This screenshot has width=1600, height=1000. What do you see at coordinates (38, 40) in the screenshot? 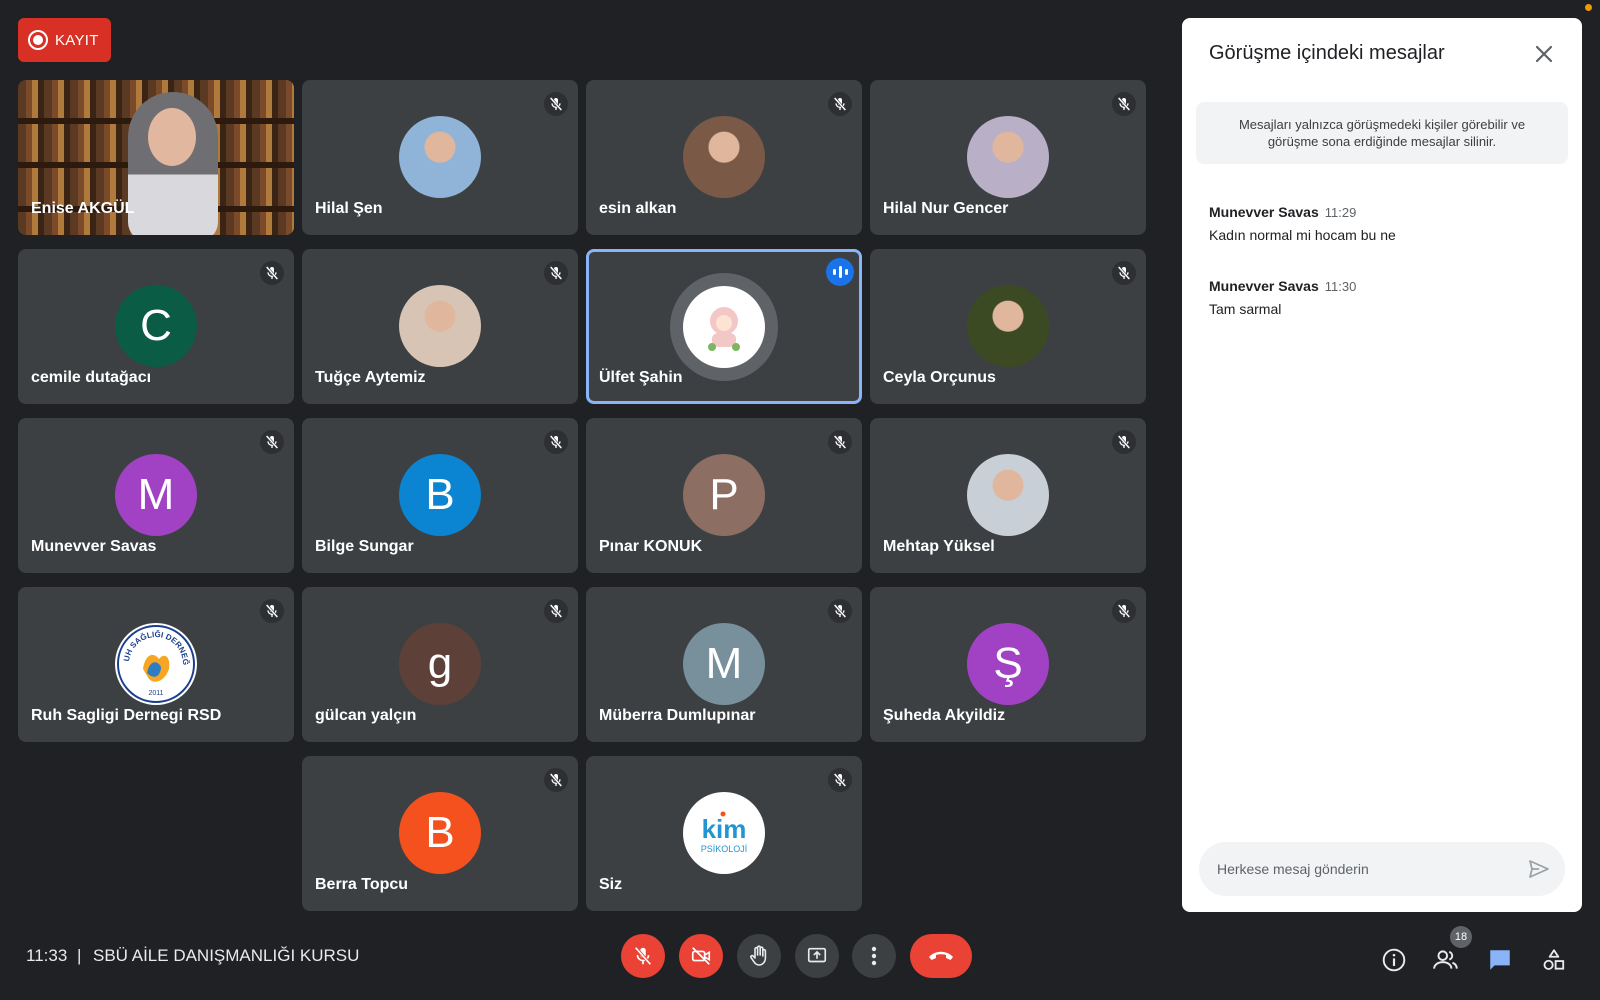
I see `record-icon` at bounding box center [38, 40].